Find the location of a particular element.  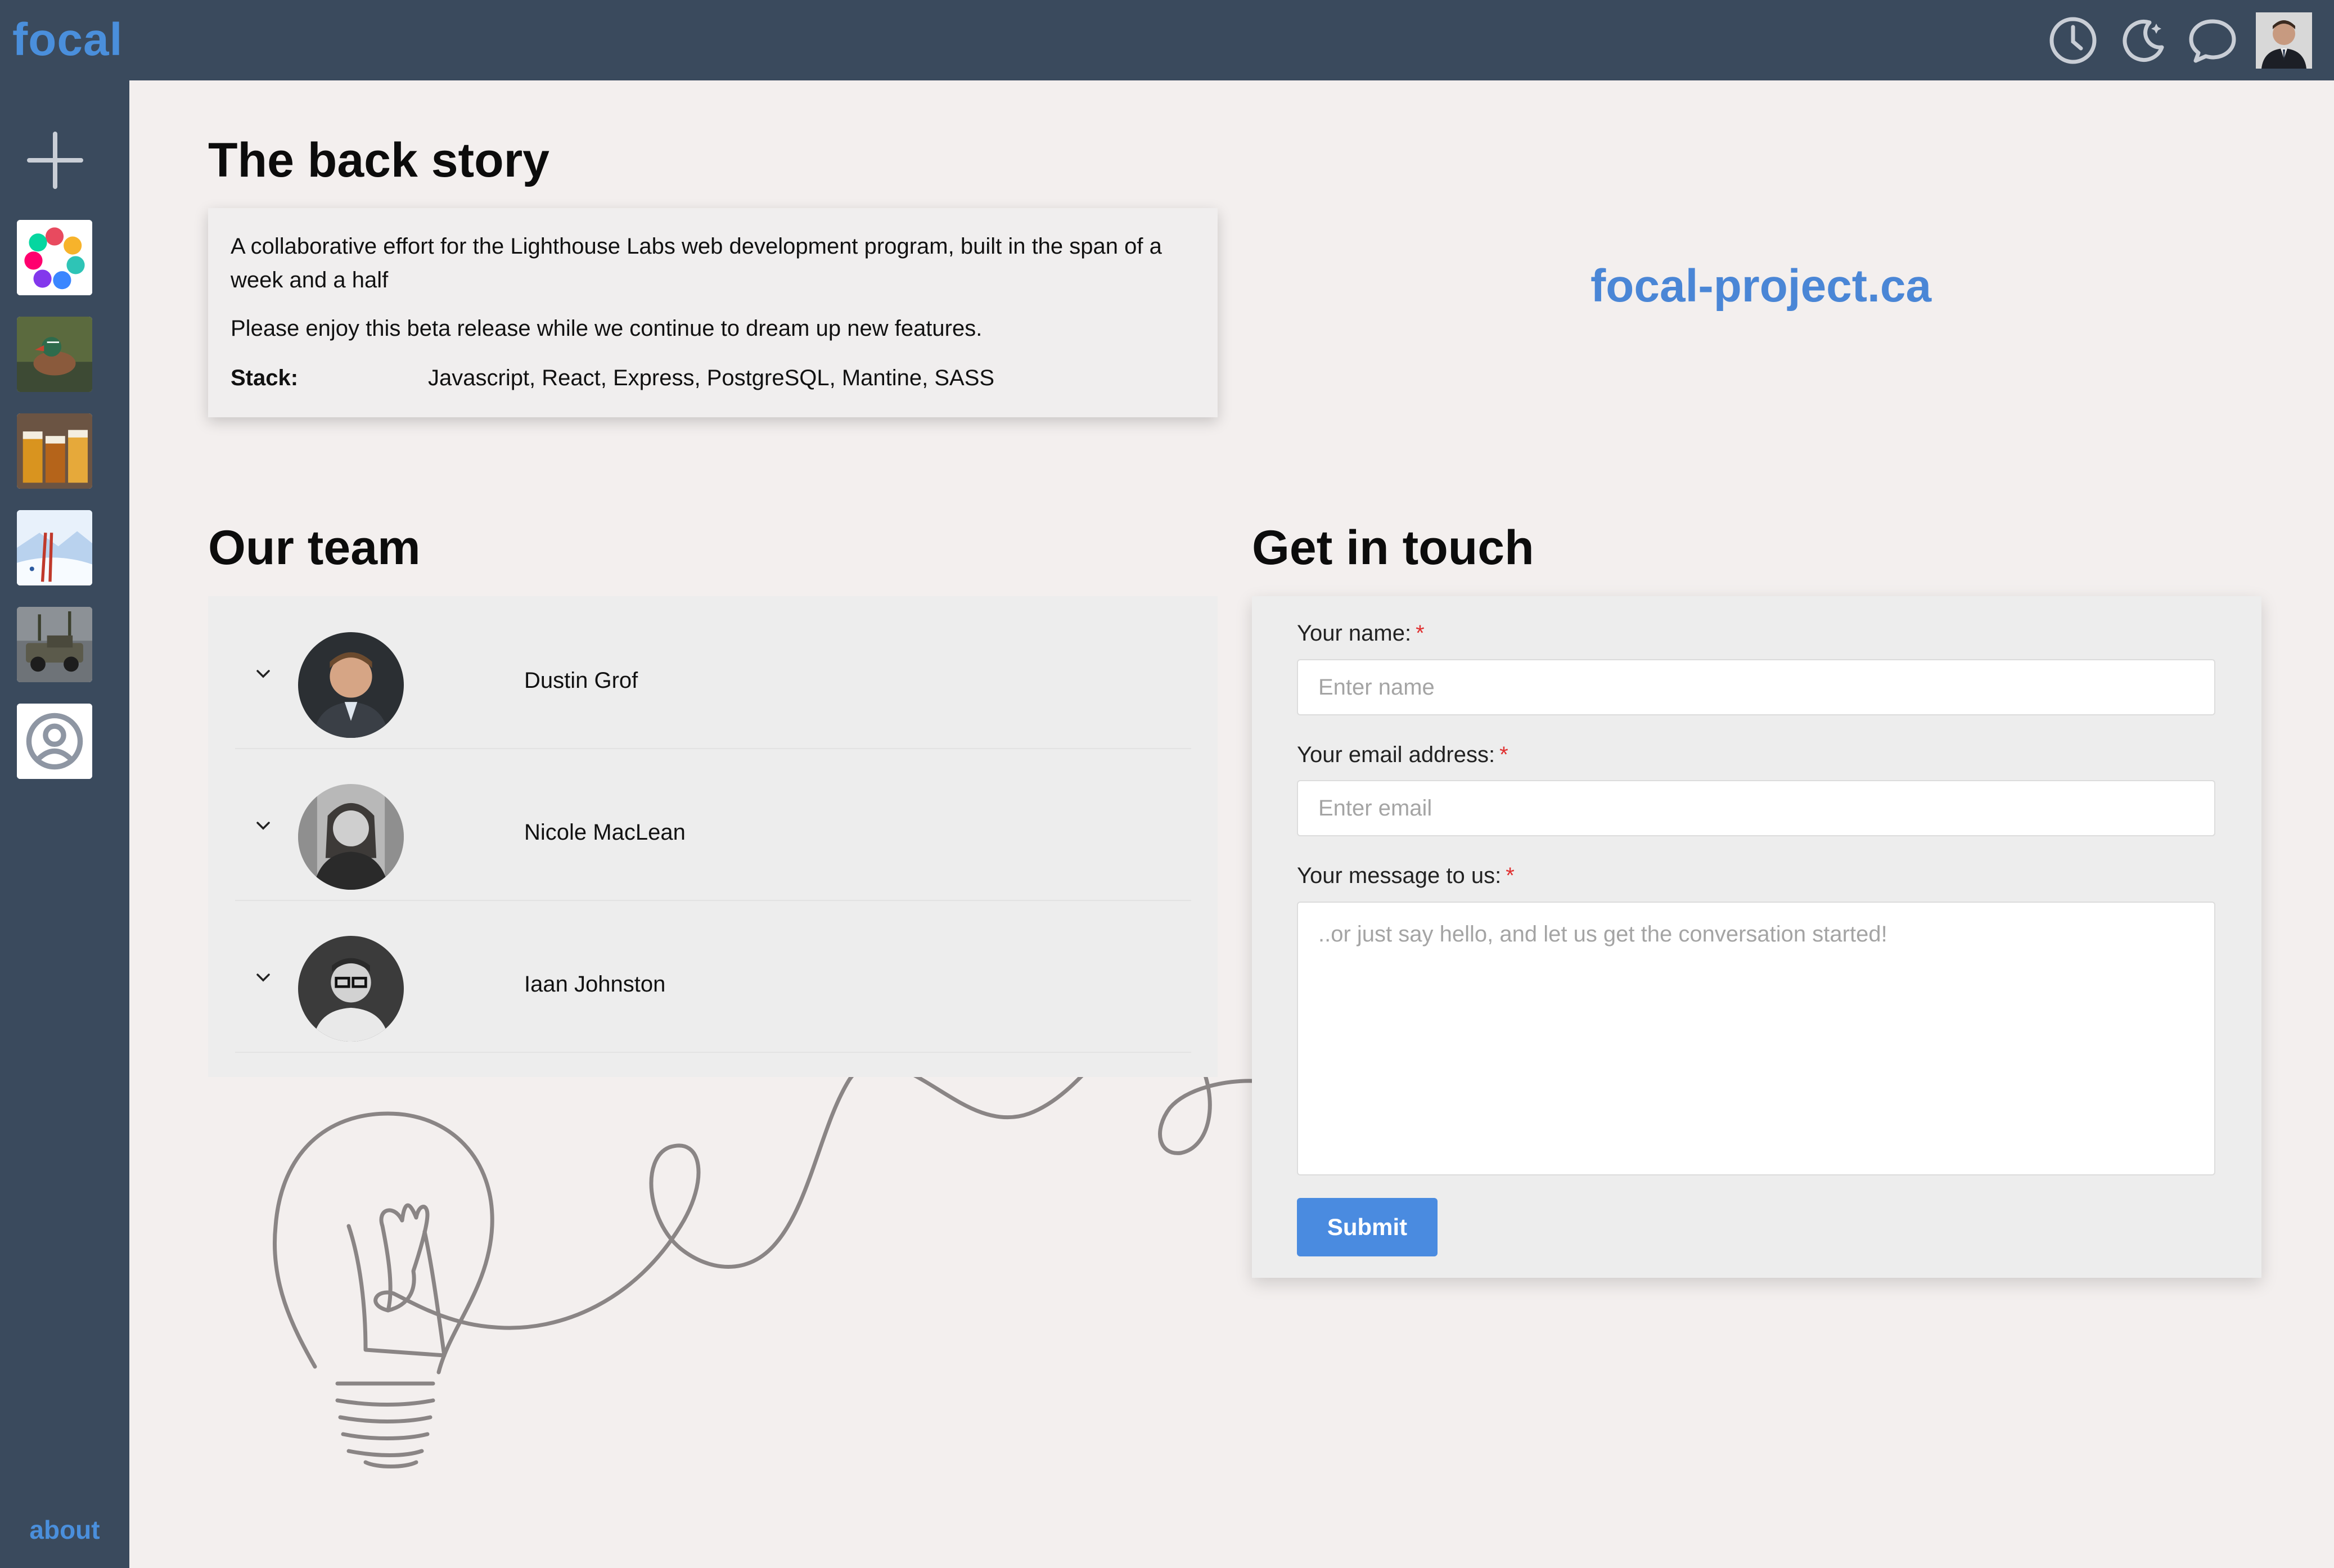

sidebar-item-beer-board is located at coordinates (54, 451).